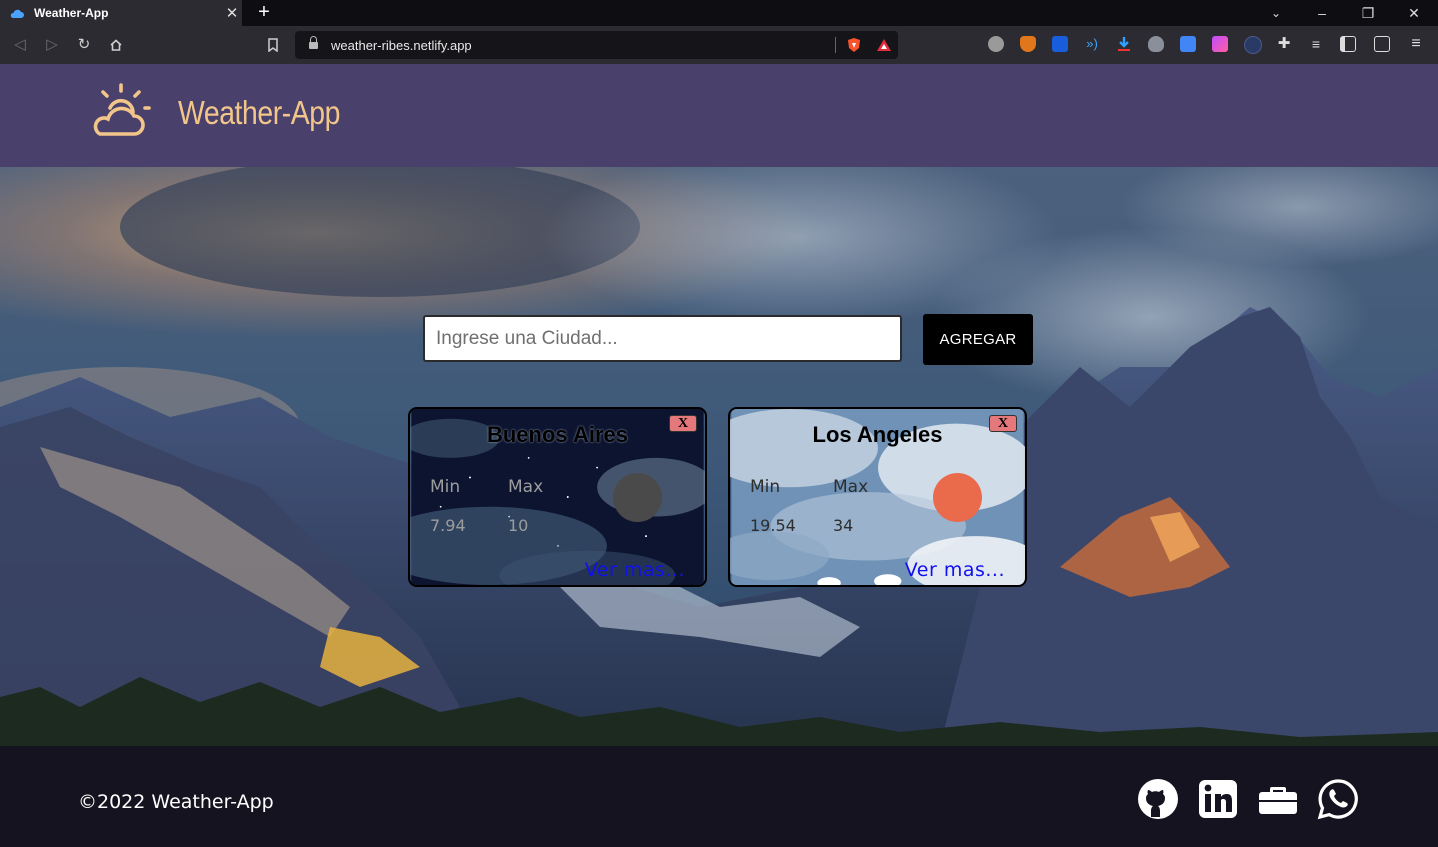 The height and width of the screenshot is (847, 1438). I want to click on tab-list-chevron-icon: ⌄, so click(1276, 13).